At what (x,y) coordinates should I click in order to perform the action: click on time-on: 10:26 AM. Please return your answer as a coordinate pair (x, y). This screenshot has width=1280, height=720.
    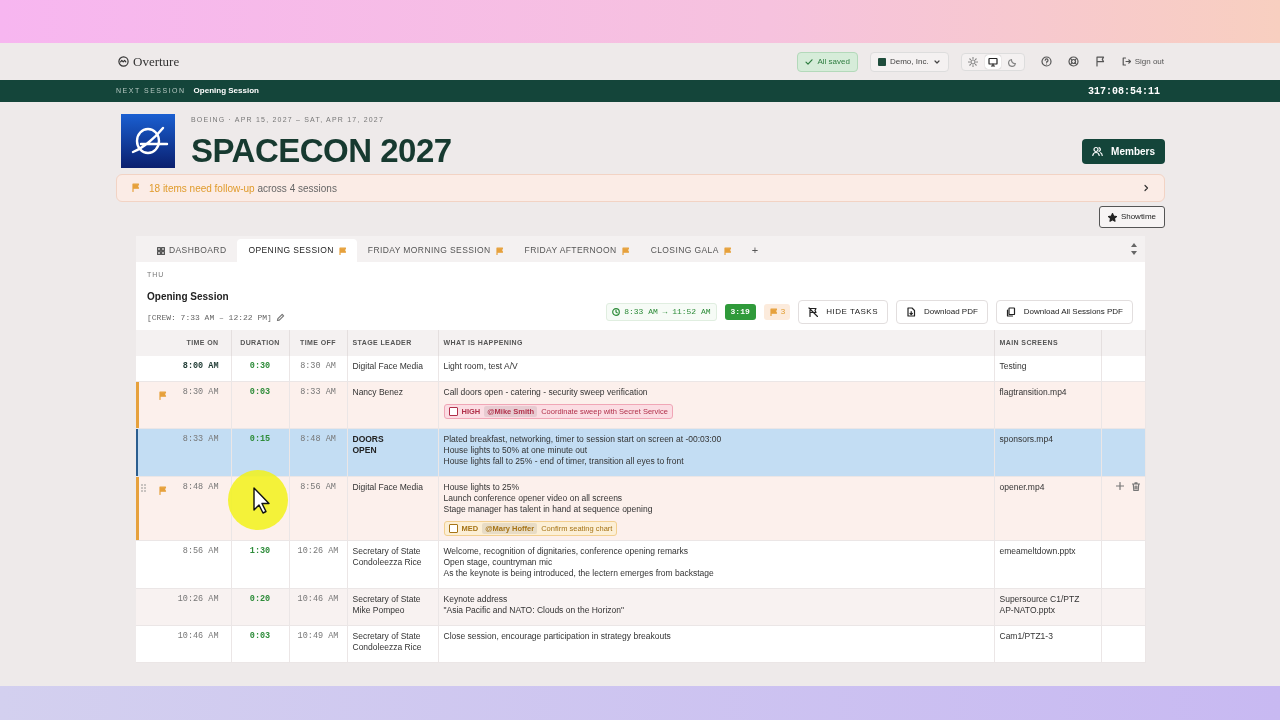
    Looking at the image, I should click on (198, 599).